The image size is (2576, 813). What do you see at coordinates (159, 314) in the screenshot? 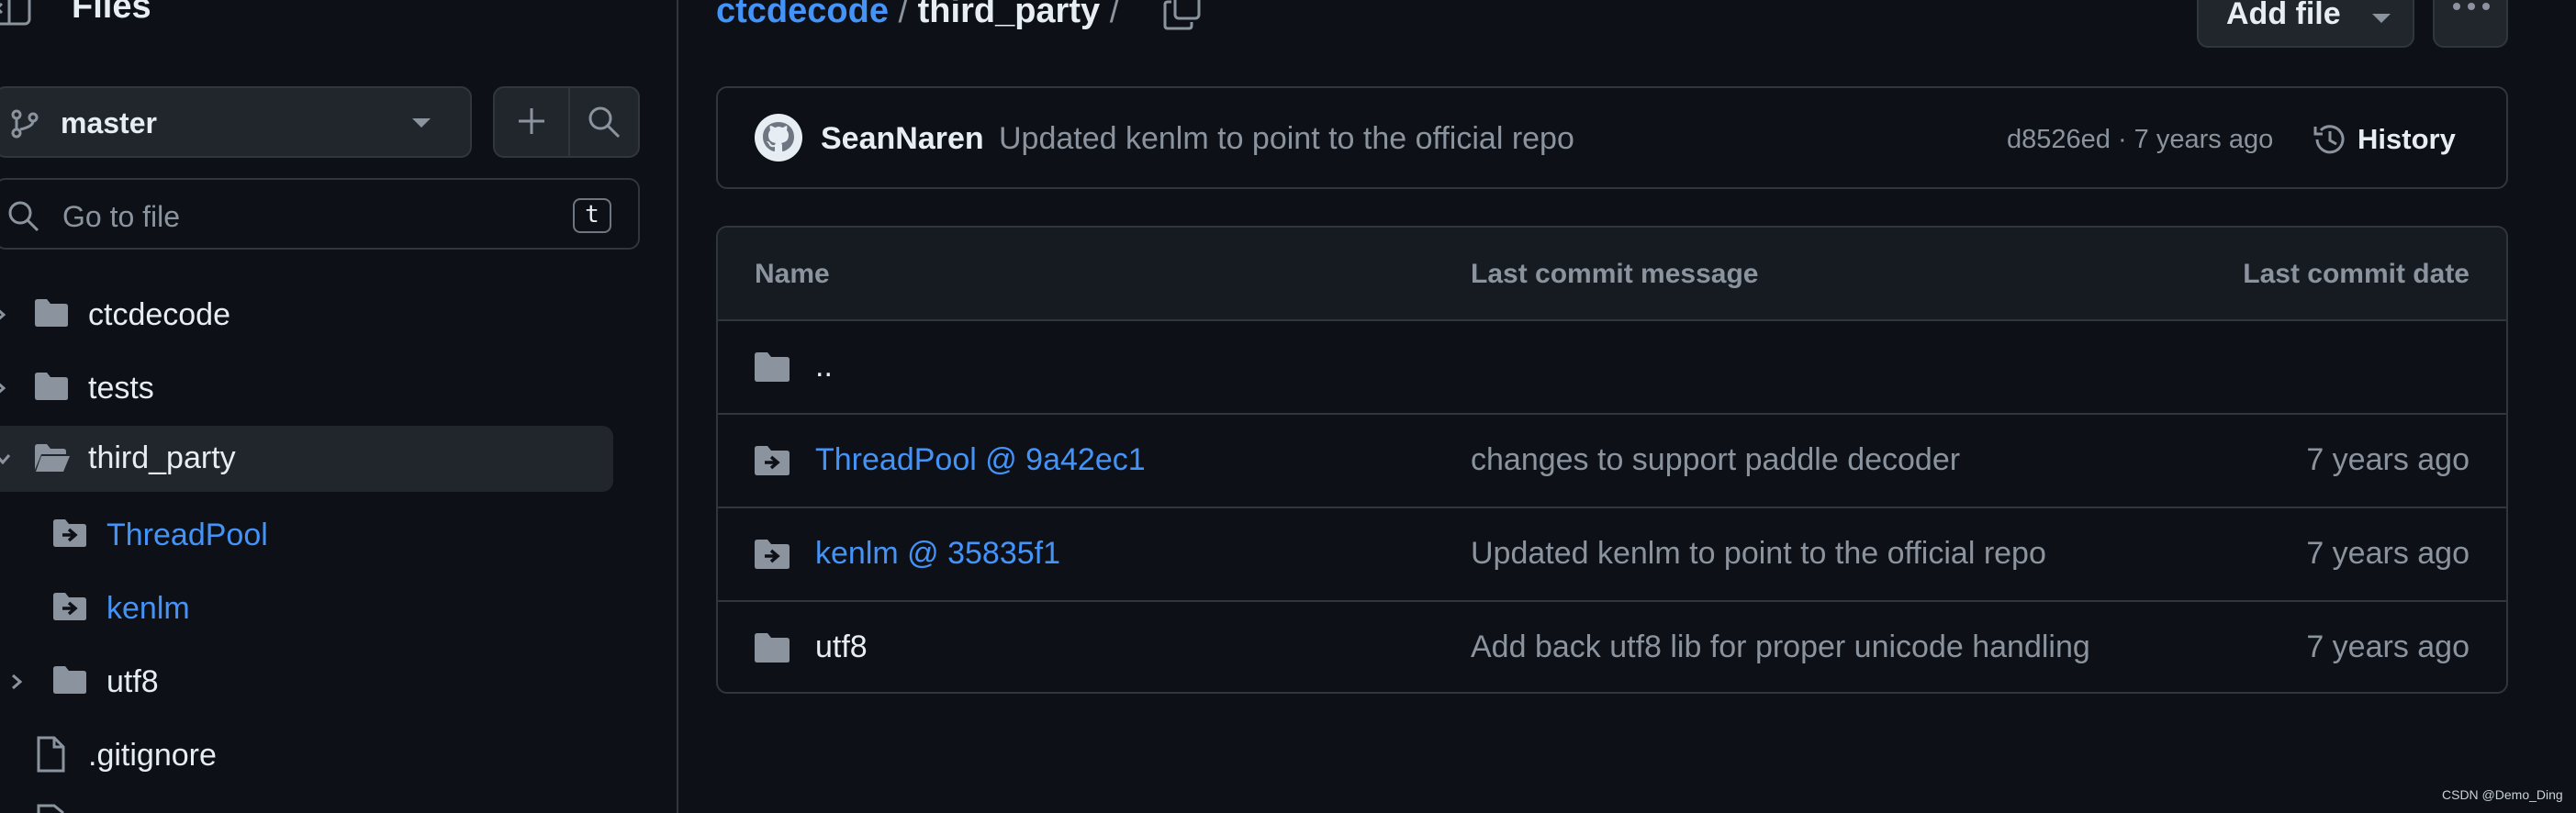
I see `tree-item-label: ctcdecode` at bounding box center [159, 314].